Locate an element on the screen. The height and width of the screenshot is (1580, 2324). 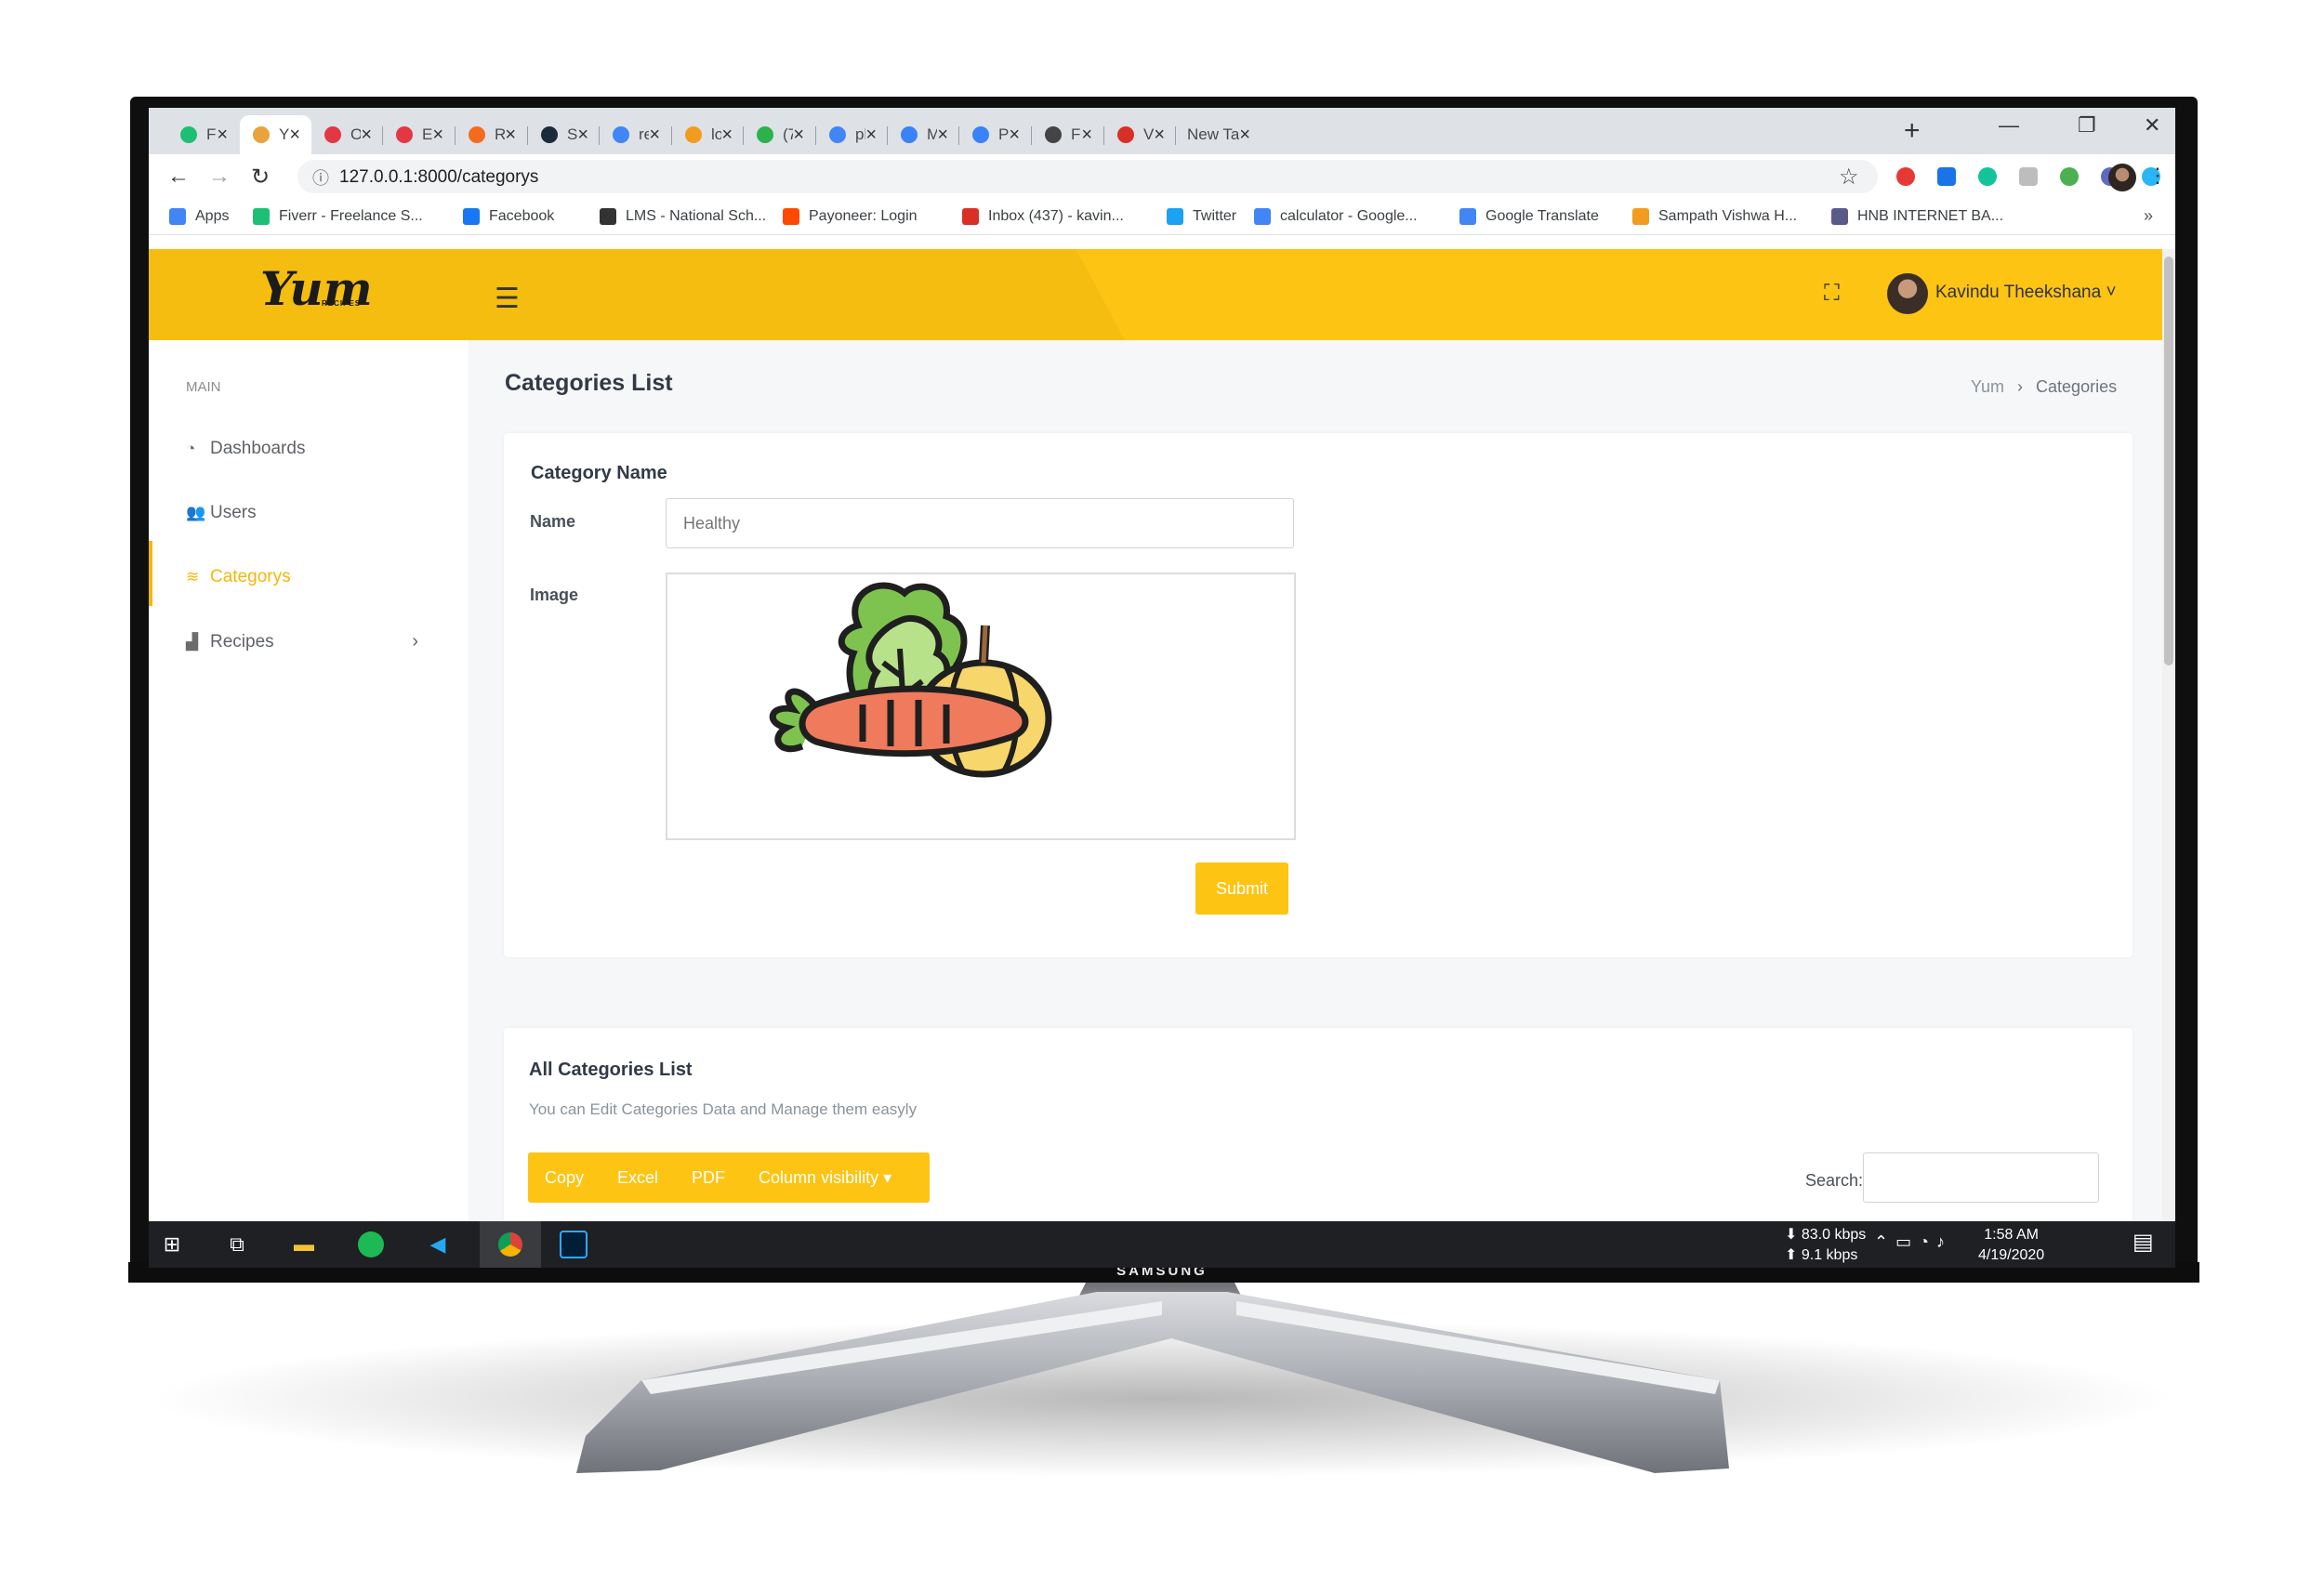
export-button-group: Copy Excel PDF Column visibility ▾ is located at coordinates (729, 1177).